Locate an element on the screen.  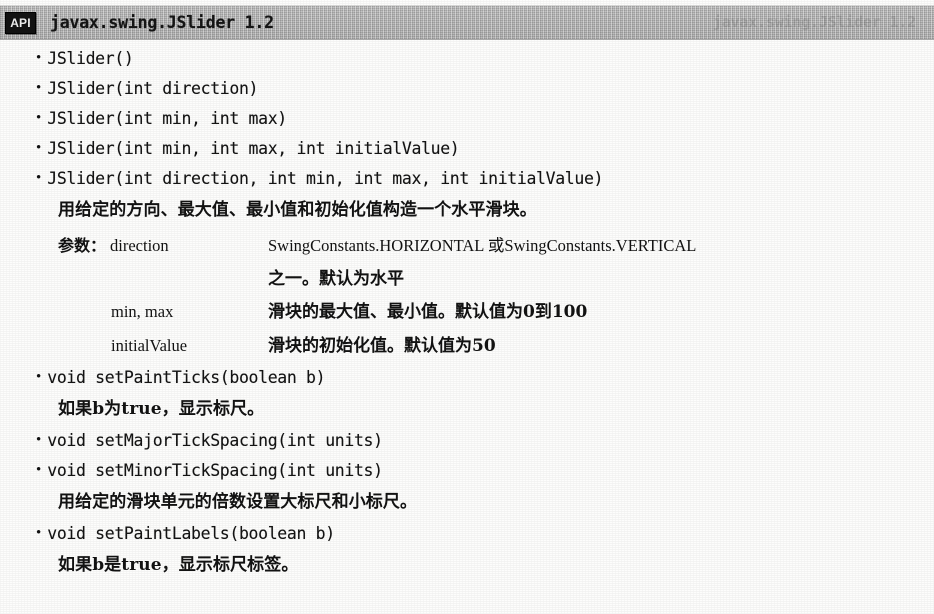
api-entry: • JSlider() is located at coordinates (467, 59).